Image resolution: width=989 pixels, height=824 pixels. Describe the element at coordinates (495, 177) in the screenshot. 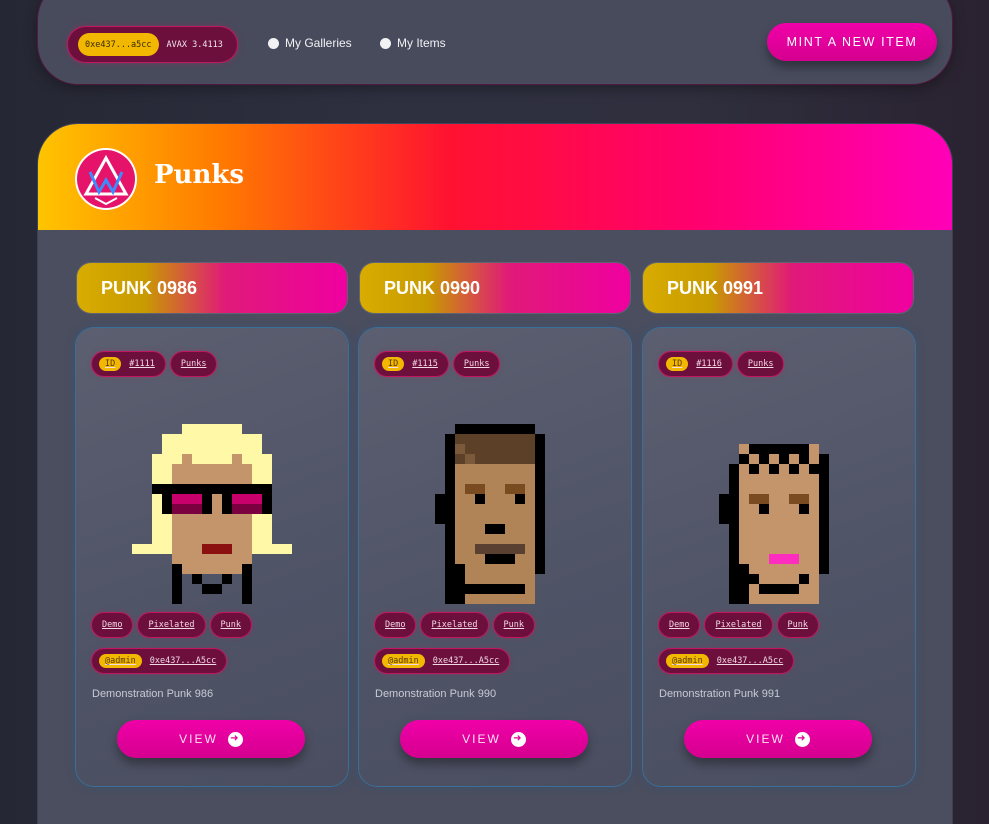

I see `gallery-header: Punks` at that location.